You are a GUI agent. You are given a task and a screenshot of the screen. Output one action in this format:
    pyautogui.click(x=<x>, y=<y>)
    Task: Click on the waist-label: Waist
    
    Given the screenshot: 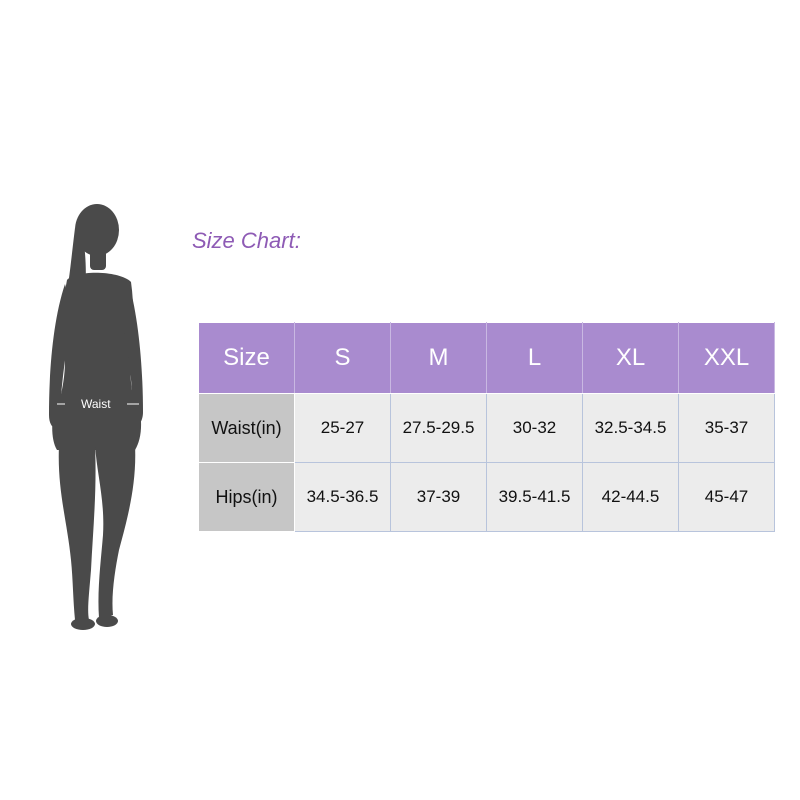 What is the action you would take?
    pyautogui.click(x=96, y=404)
    